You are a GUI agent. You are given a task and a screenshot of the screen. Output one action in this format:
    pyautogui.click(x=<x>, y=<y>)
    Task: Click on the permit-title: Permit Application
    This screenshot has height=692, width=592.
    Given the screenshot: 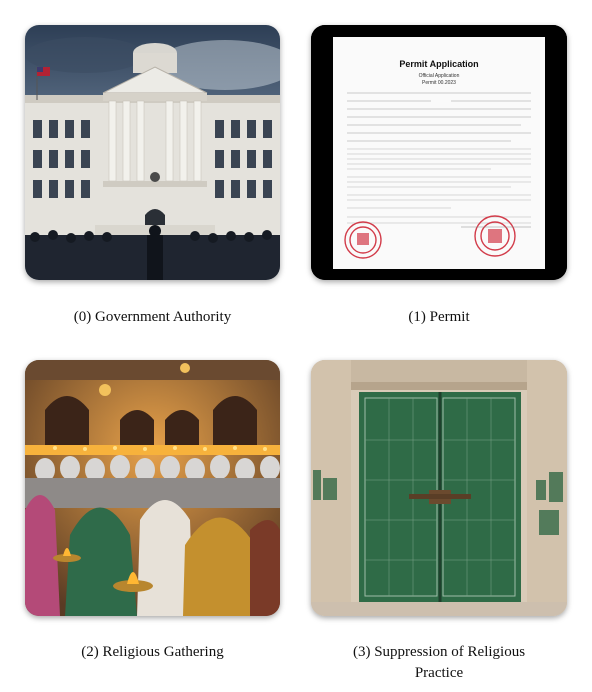 What is the action you would take?
    pyautogui.click(x=438, y=64)
    